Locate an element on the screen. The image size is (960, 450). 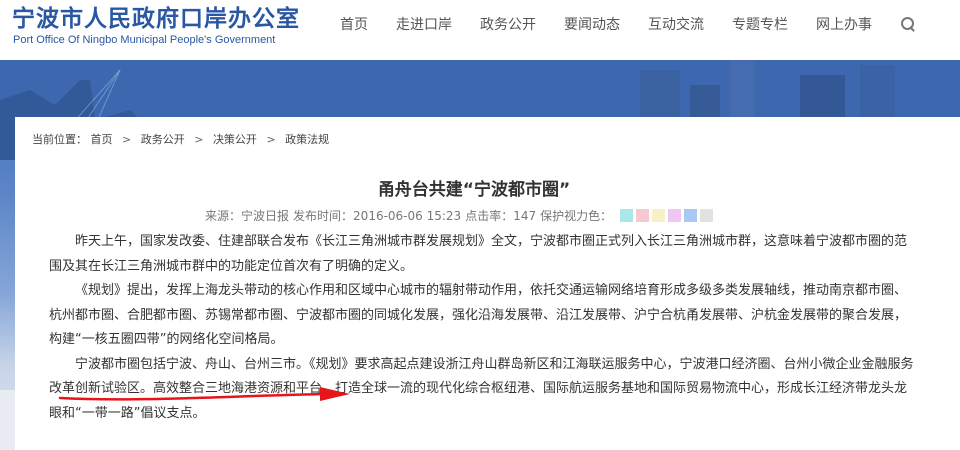
breadcrumb-prefix: 当前位置： is located at coordinates (59, 139).